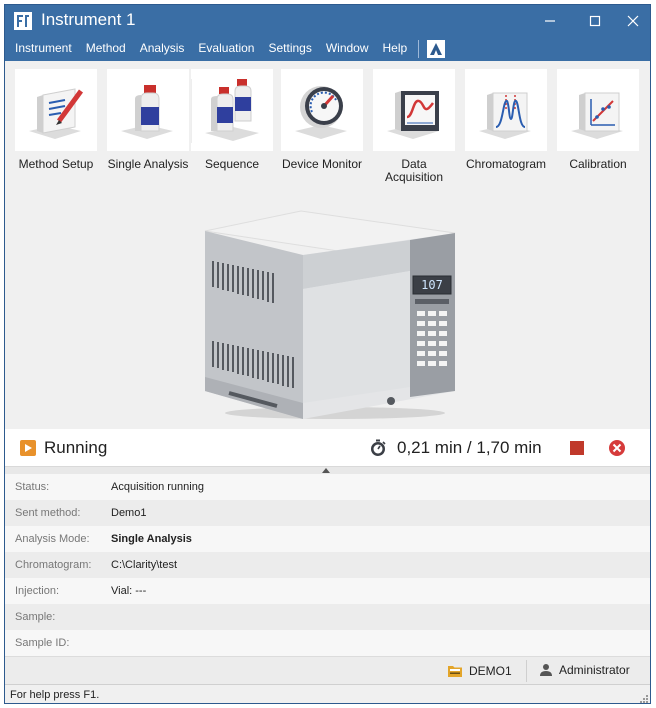 The width and height of the screenshot is (656, 708). Describe the element at coordinates (577, 448) in the screenshot. I see `stop-button` at that location.